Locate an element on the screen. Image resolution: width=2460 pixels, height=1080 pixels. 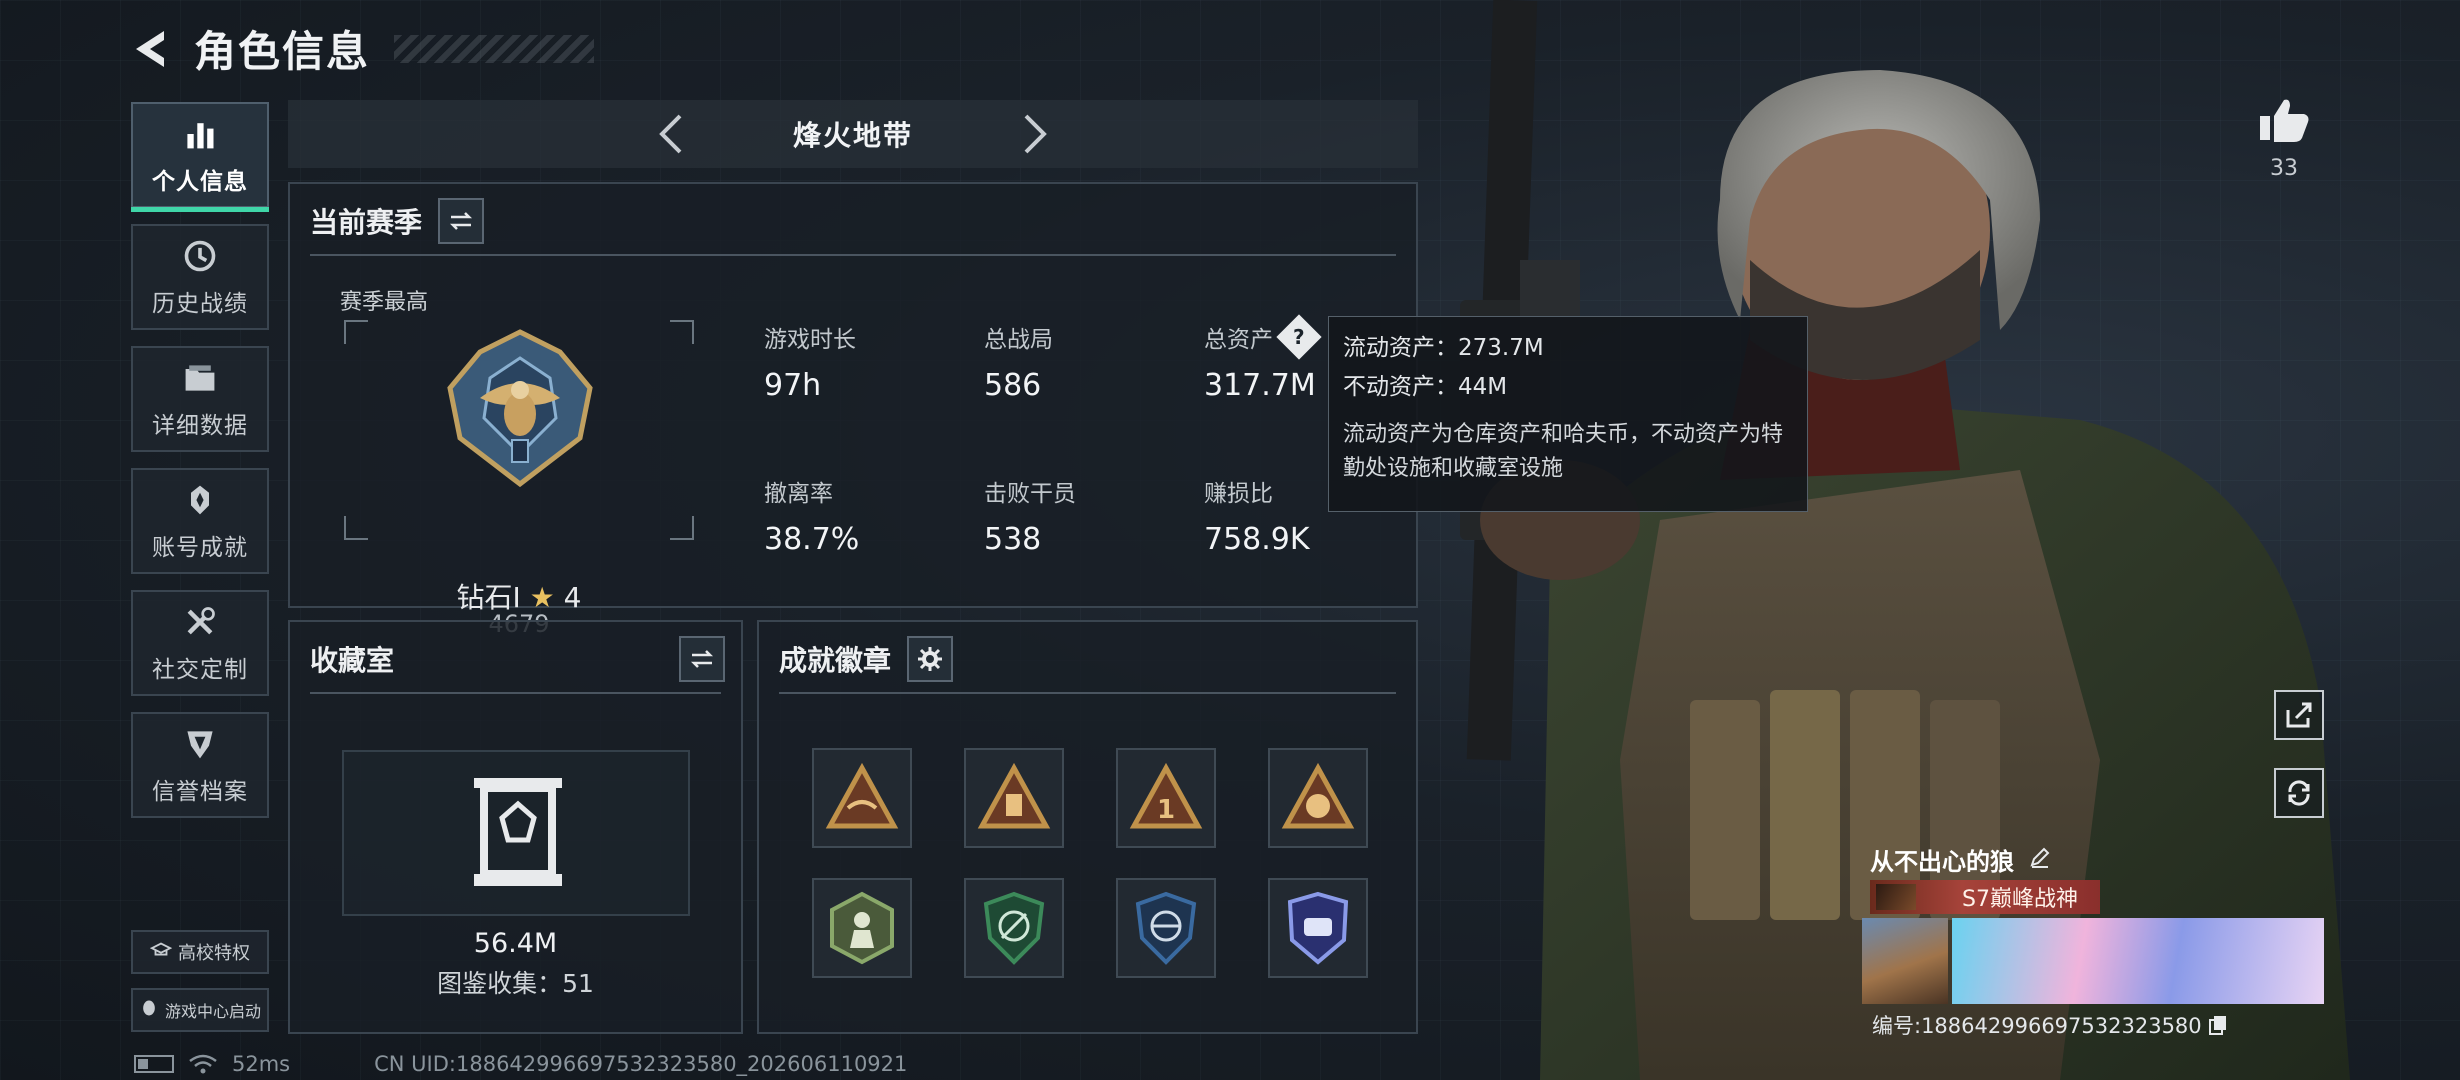
share-button is located at coordinates (2299, 715).